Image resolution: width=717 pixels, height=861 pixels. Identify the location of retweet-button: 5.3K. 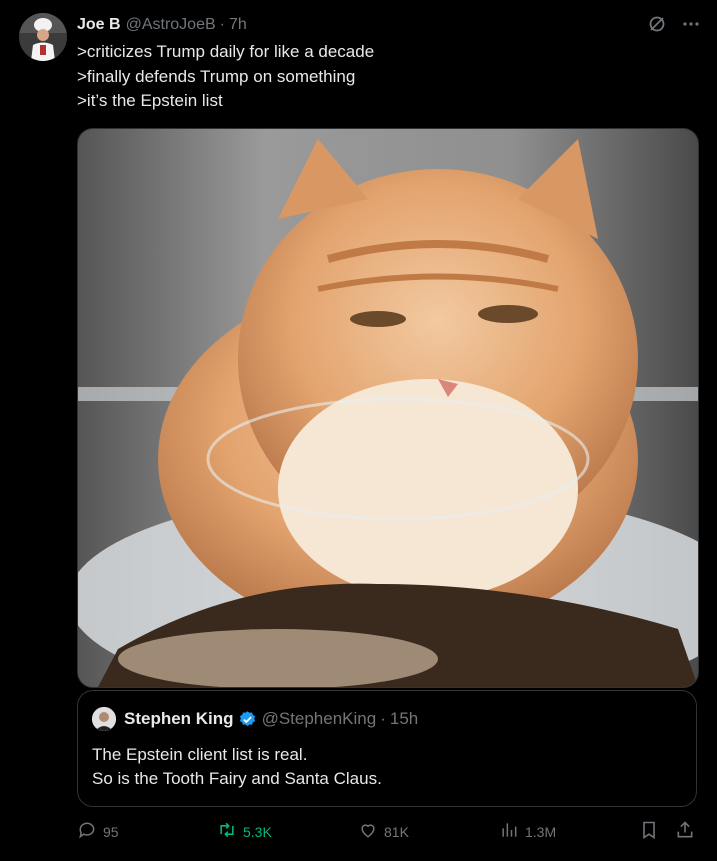
(244, 831).